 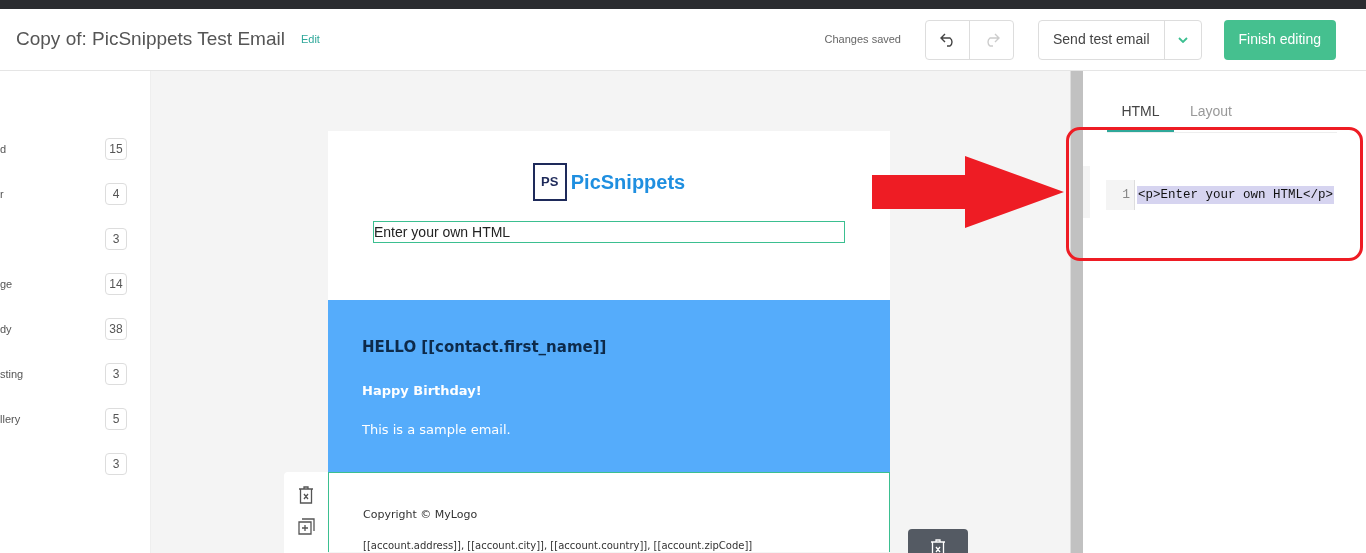 What do you see at coordinates (609, 232) in the screenshot?
I see `html-block: Enter your own HTML` at bounding box center [609, 232].